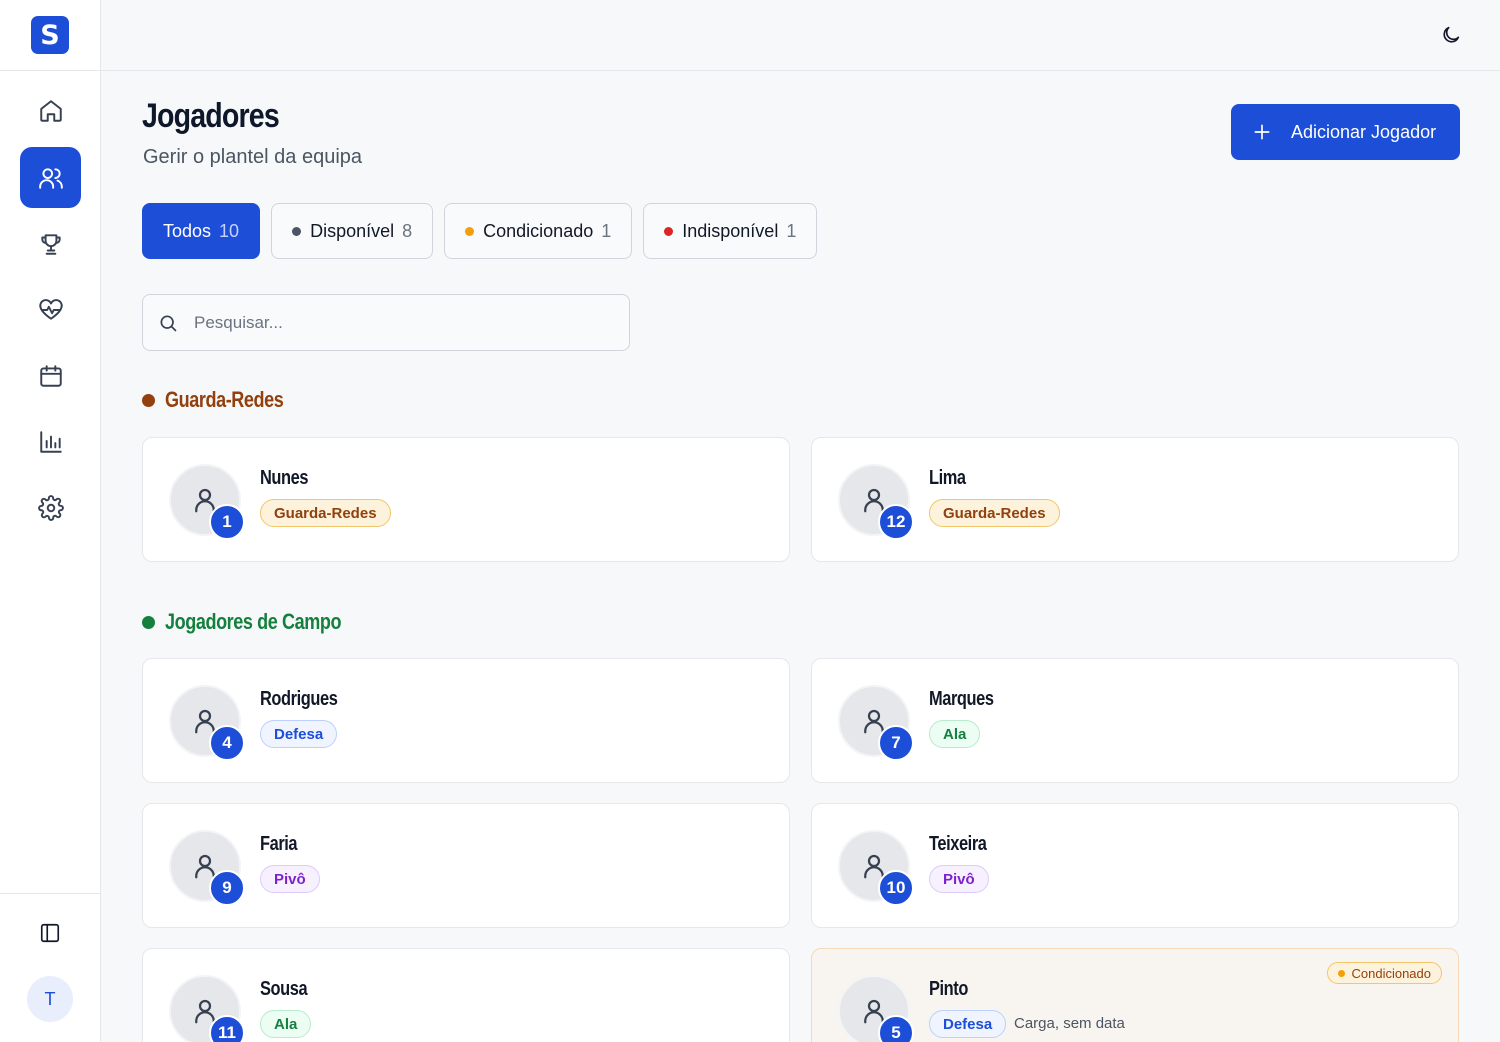 The width and height of the screenshot is (1500, 1042). Describe the element at coordinates (168, 323) in the screenshot. I see `search-icon` at that location.